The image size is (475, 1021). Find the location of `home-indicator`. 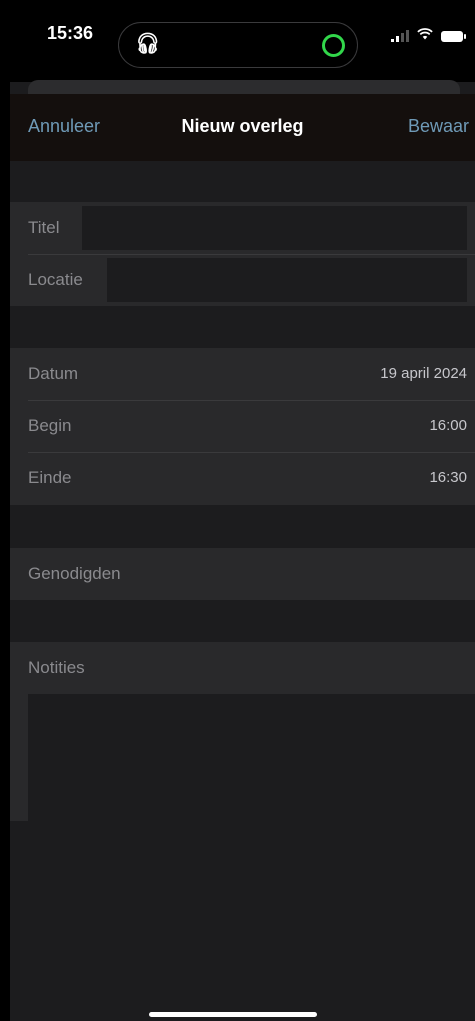

home-indicator is located at coordinates (233, 1014).